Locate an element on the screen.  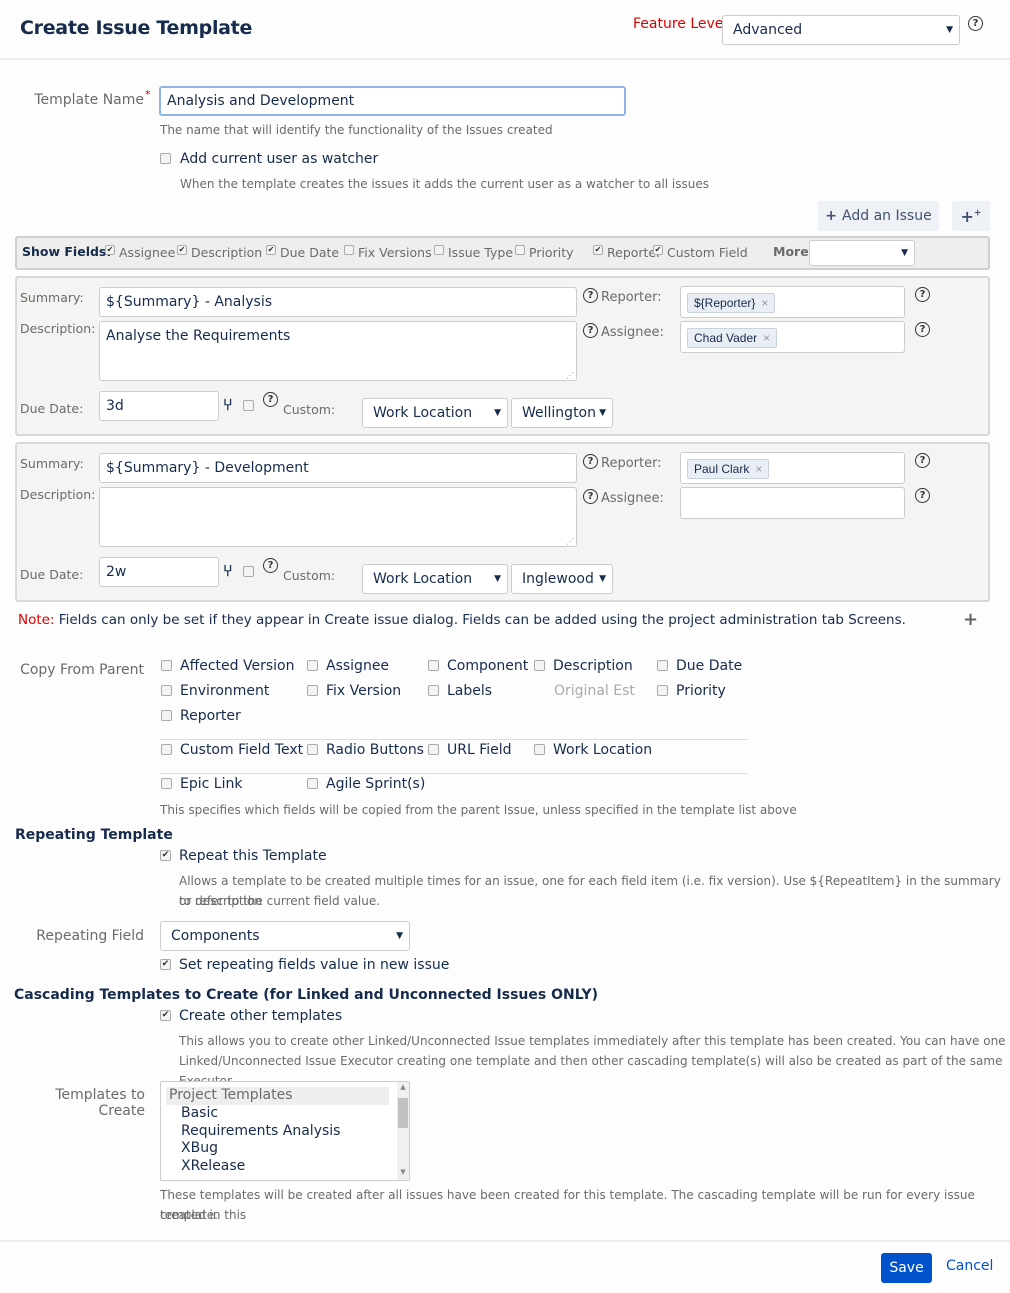
repeat-template-label: Repeat this Template is located at coordinates (253, 856).